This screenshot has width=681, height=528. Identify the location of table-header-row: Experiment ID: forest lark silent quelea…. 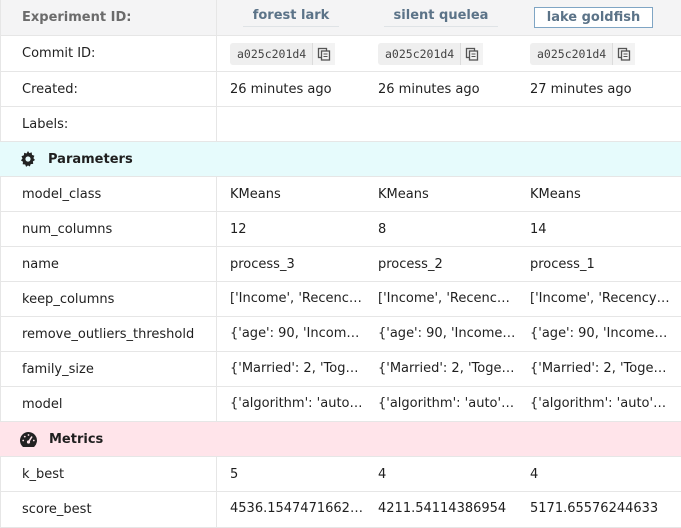
(340, 18).